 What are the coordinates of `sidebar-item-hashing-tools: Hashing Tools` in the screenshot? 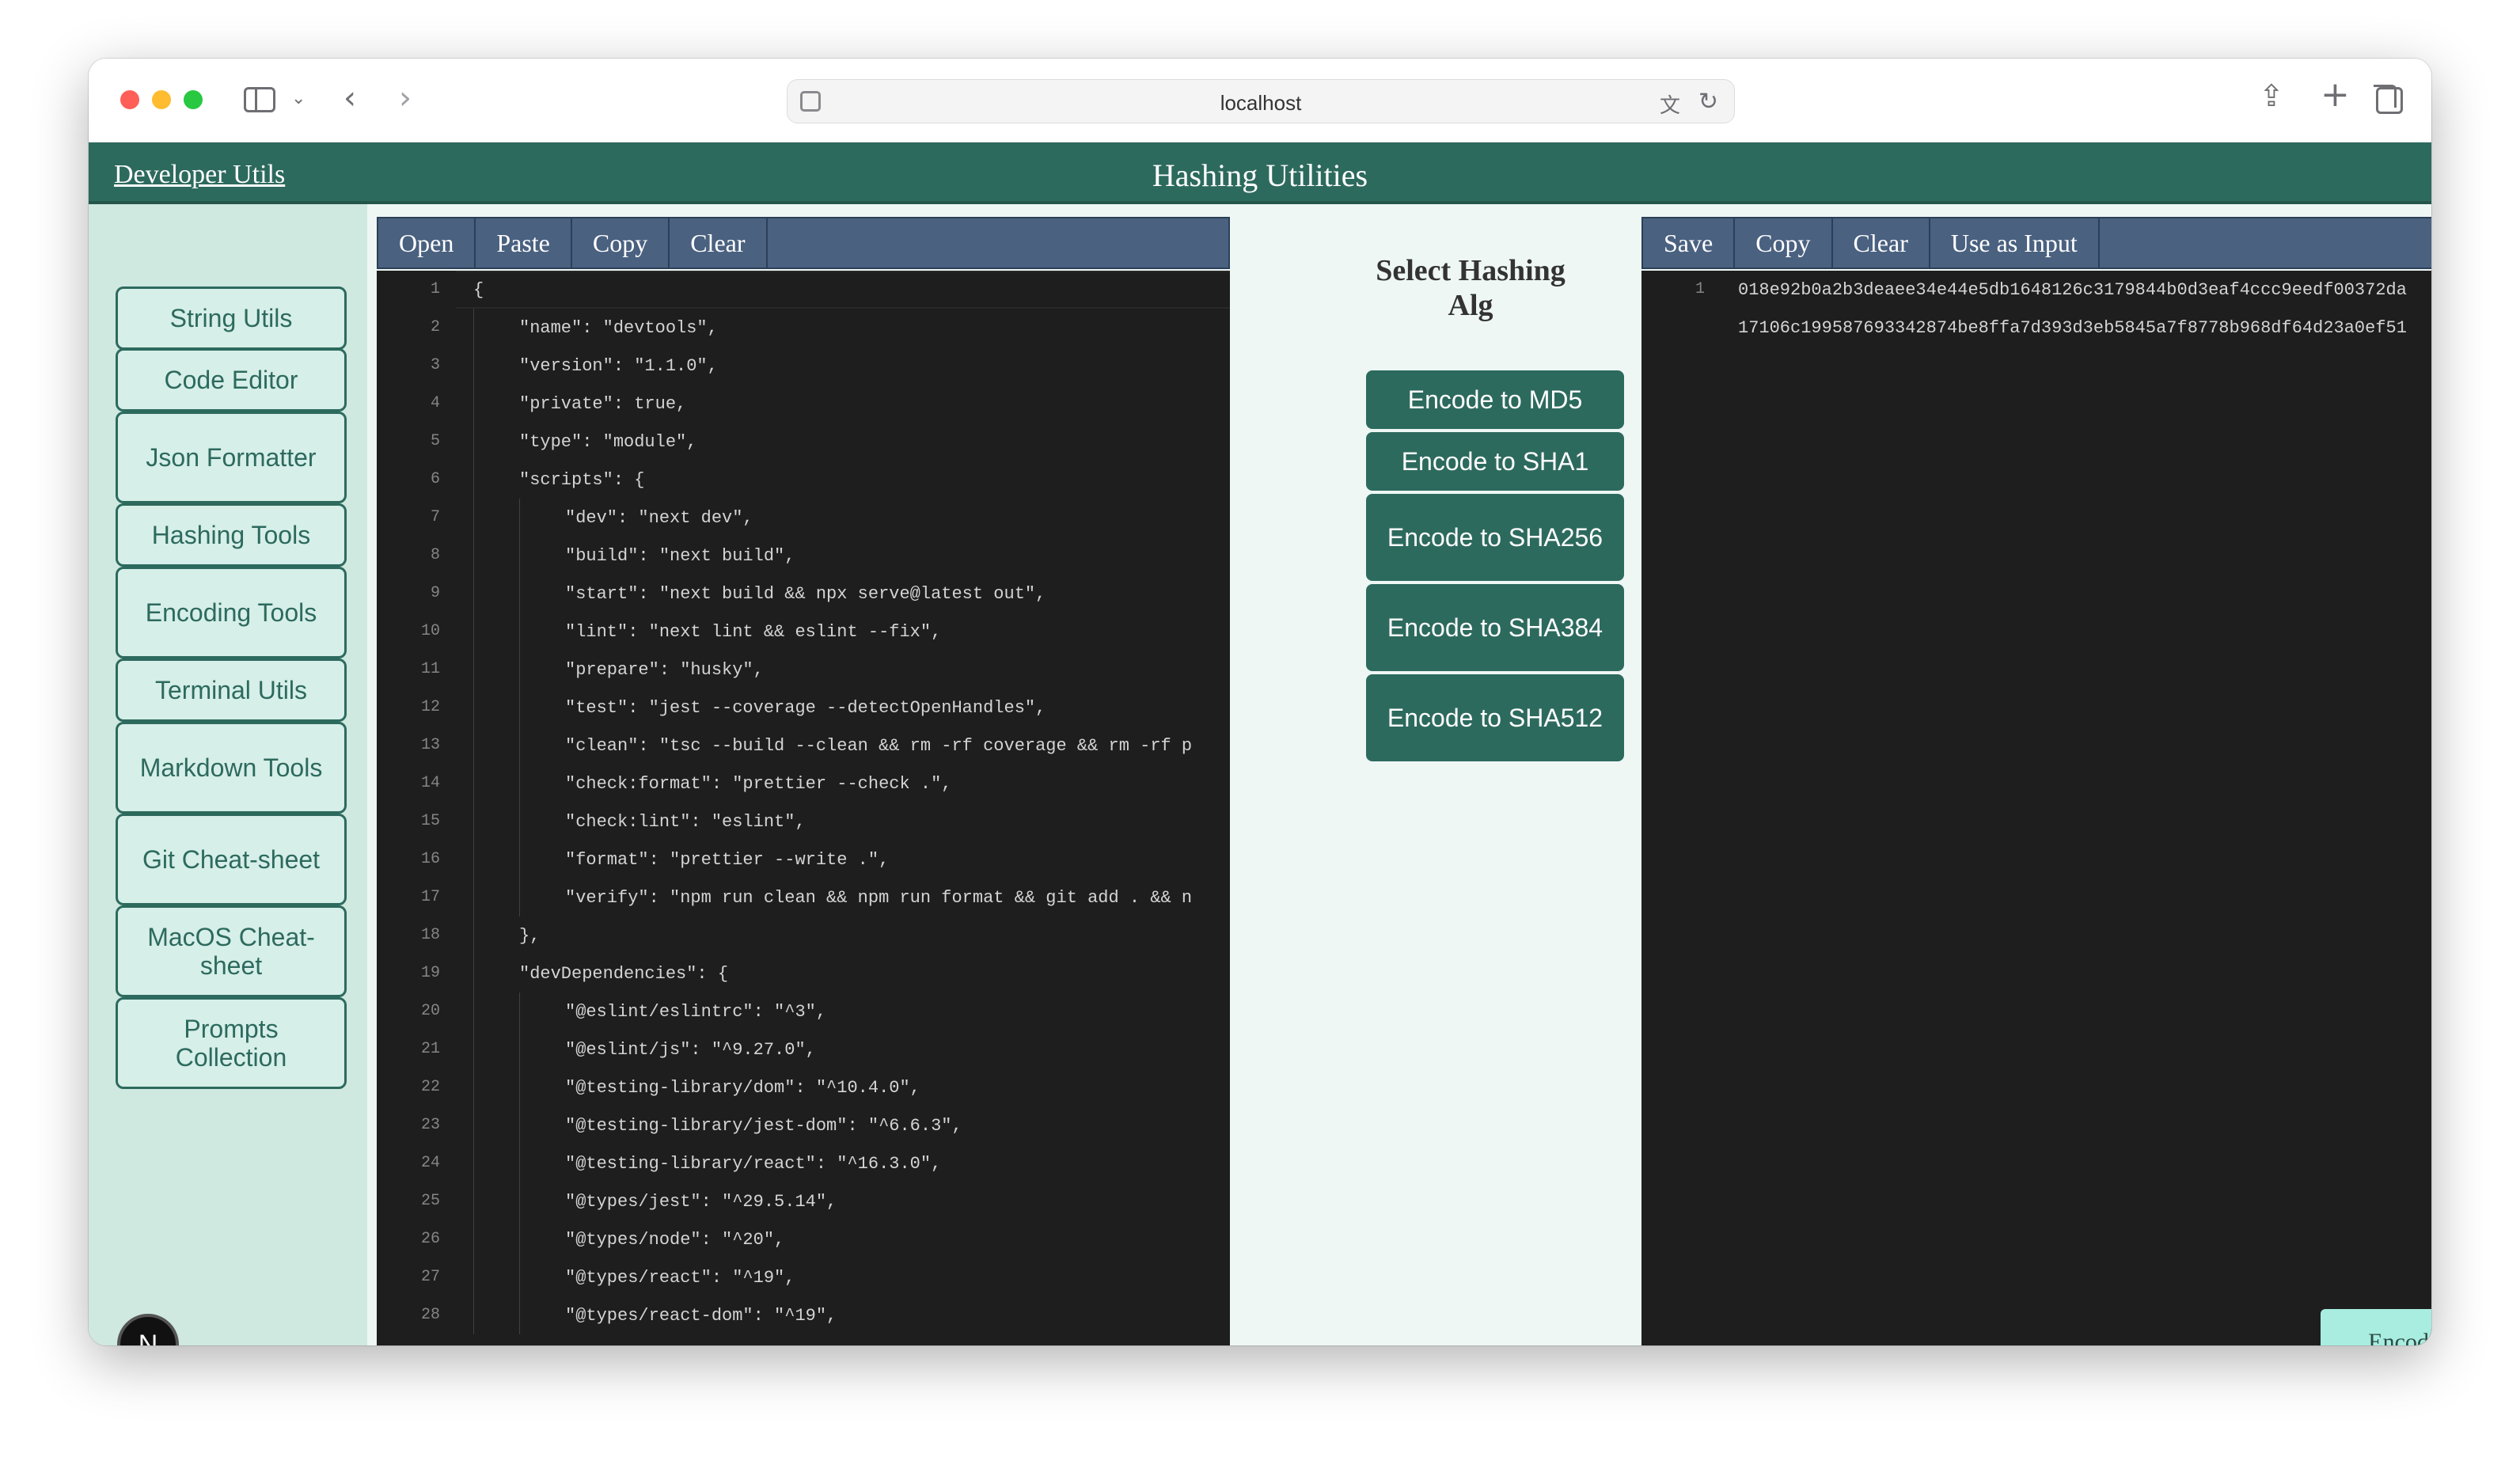 It's located at (231, 535).